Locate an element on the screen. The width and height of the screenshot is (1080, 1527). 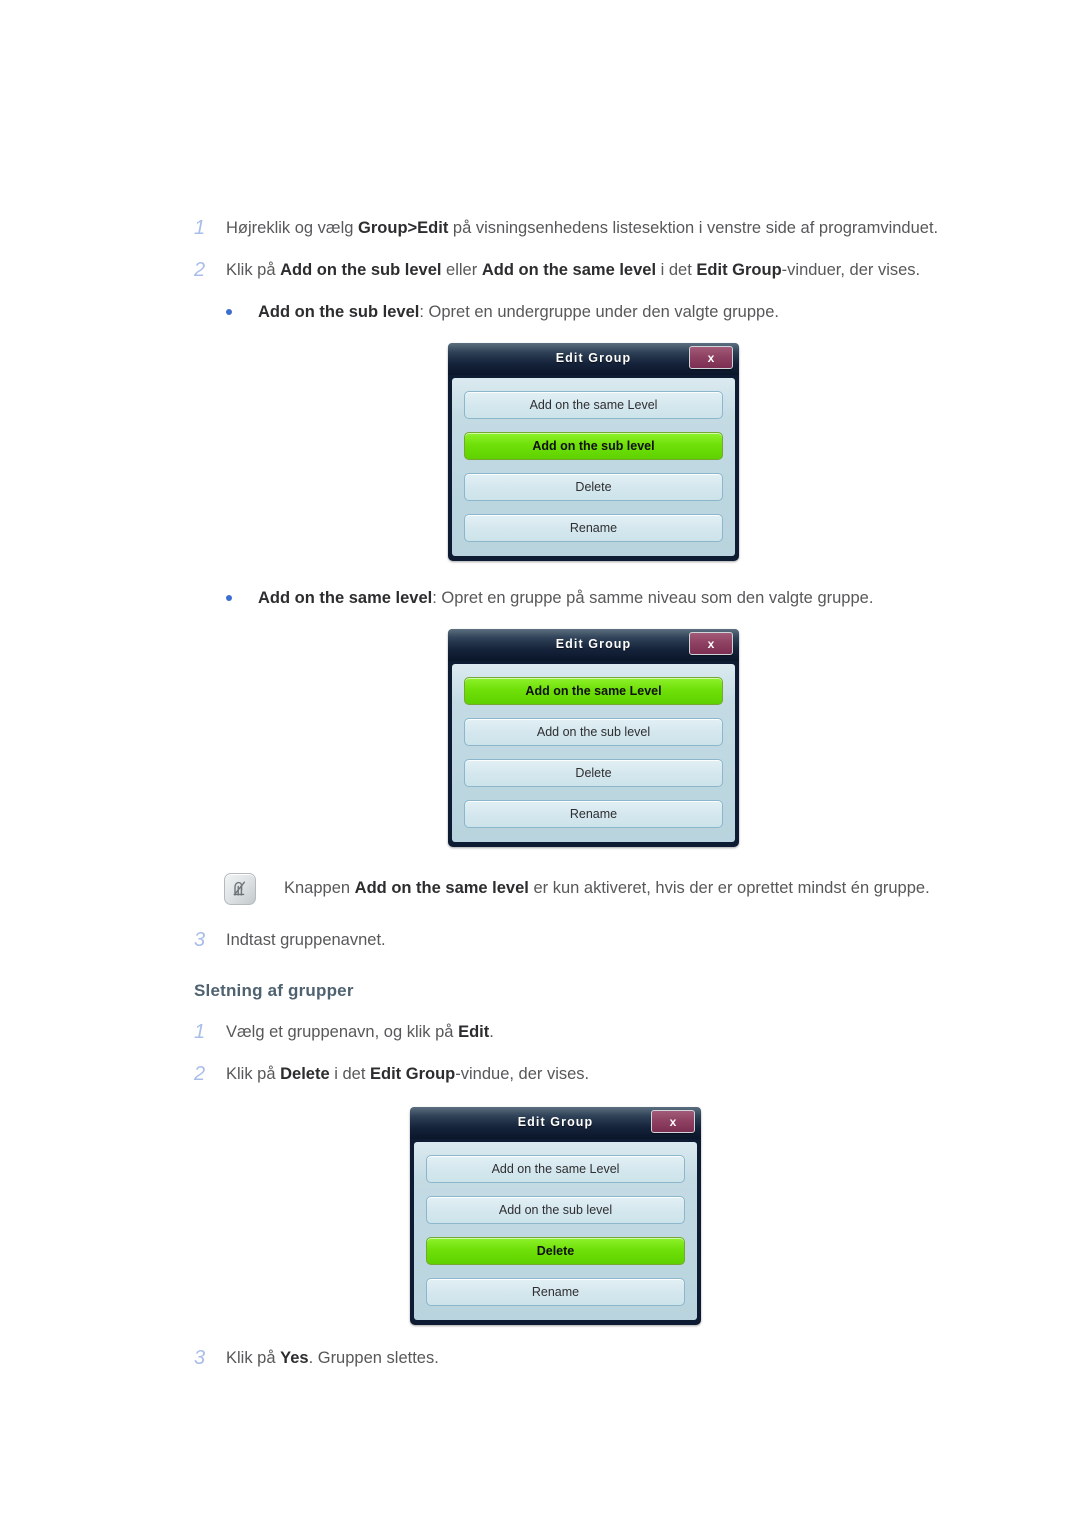
section-heading: Sletning af grupper is located at coordinates (274, 990).